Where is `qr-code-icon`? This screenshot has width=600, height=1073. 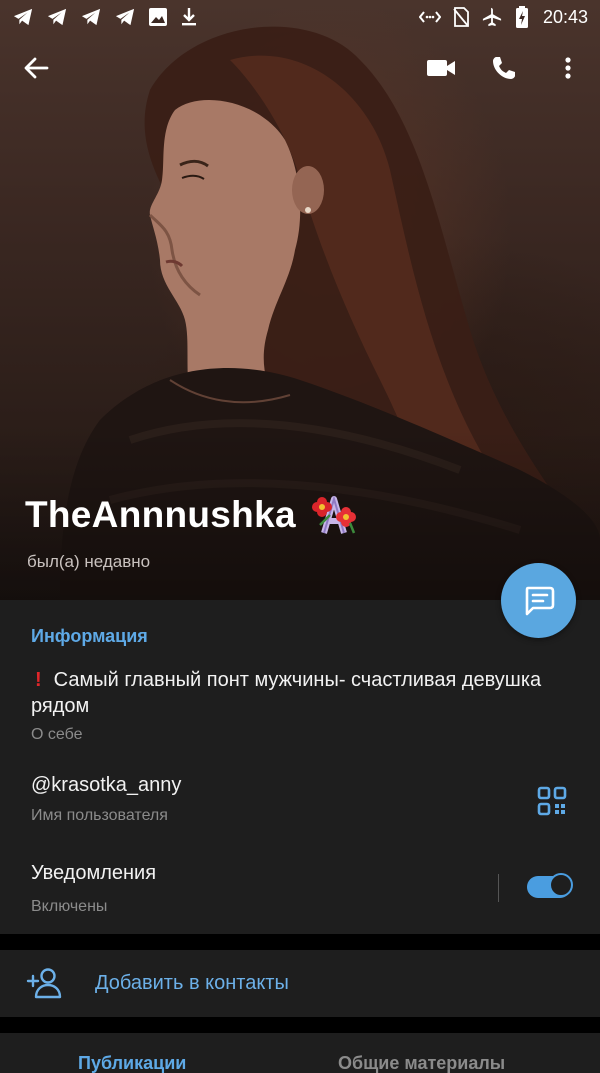 qr-code-icon is located at coordinates (552, 801).